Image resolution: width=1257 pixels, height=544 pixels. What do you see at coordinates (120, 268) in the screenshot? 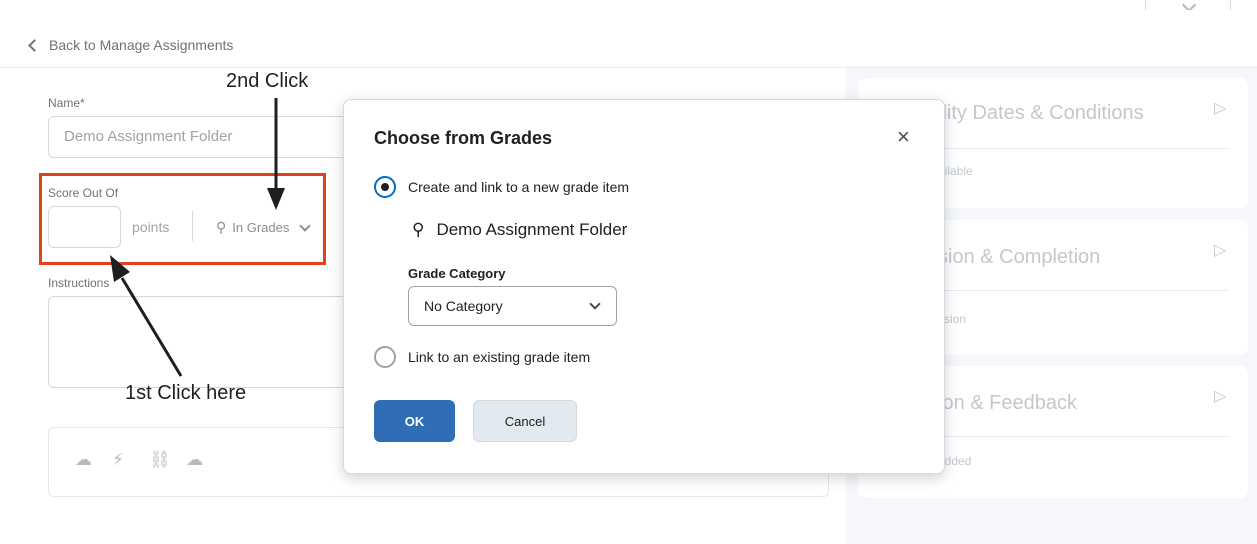
I see `arrow-head-first` at bounding box center [120, 268].